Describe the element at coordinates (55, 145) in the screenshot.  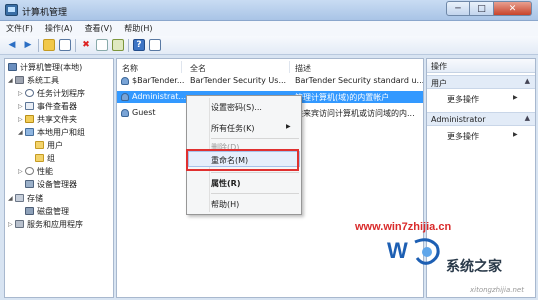
I see `tree-item-label: 用户` at that location.